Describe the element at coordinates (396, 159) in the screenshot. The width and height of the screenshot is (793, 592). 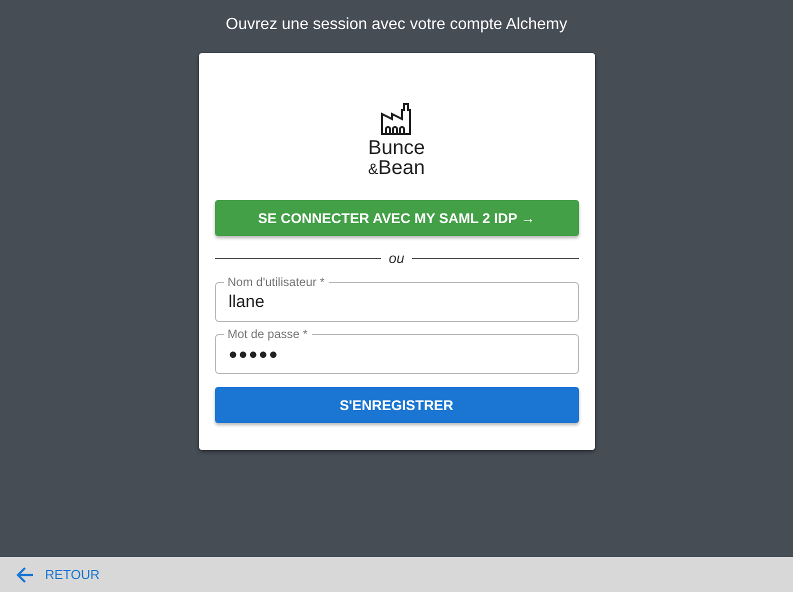
I see `brand-name: Bunce &Bean` at that location.